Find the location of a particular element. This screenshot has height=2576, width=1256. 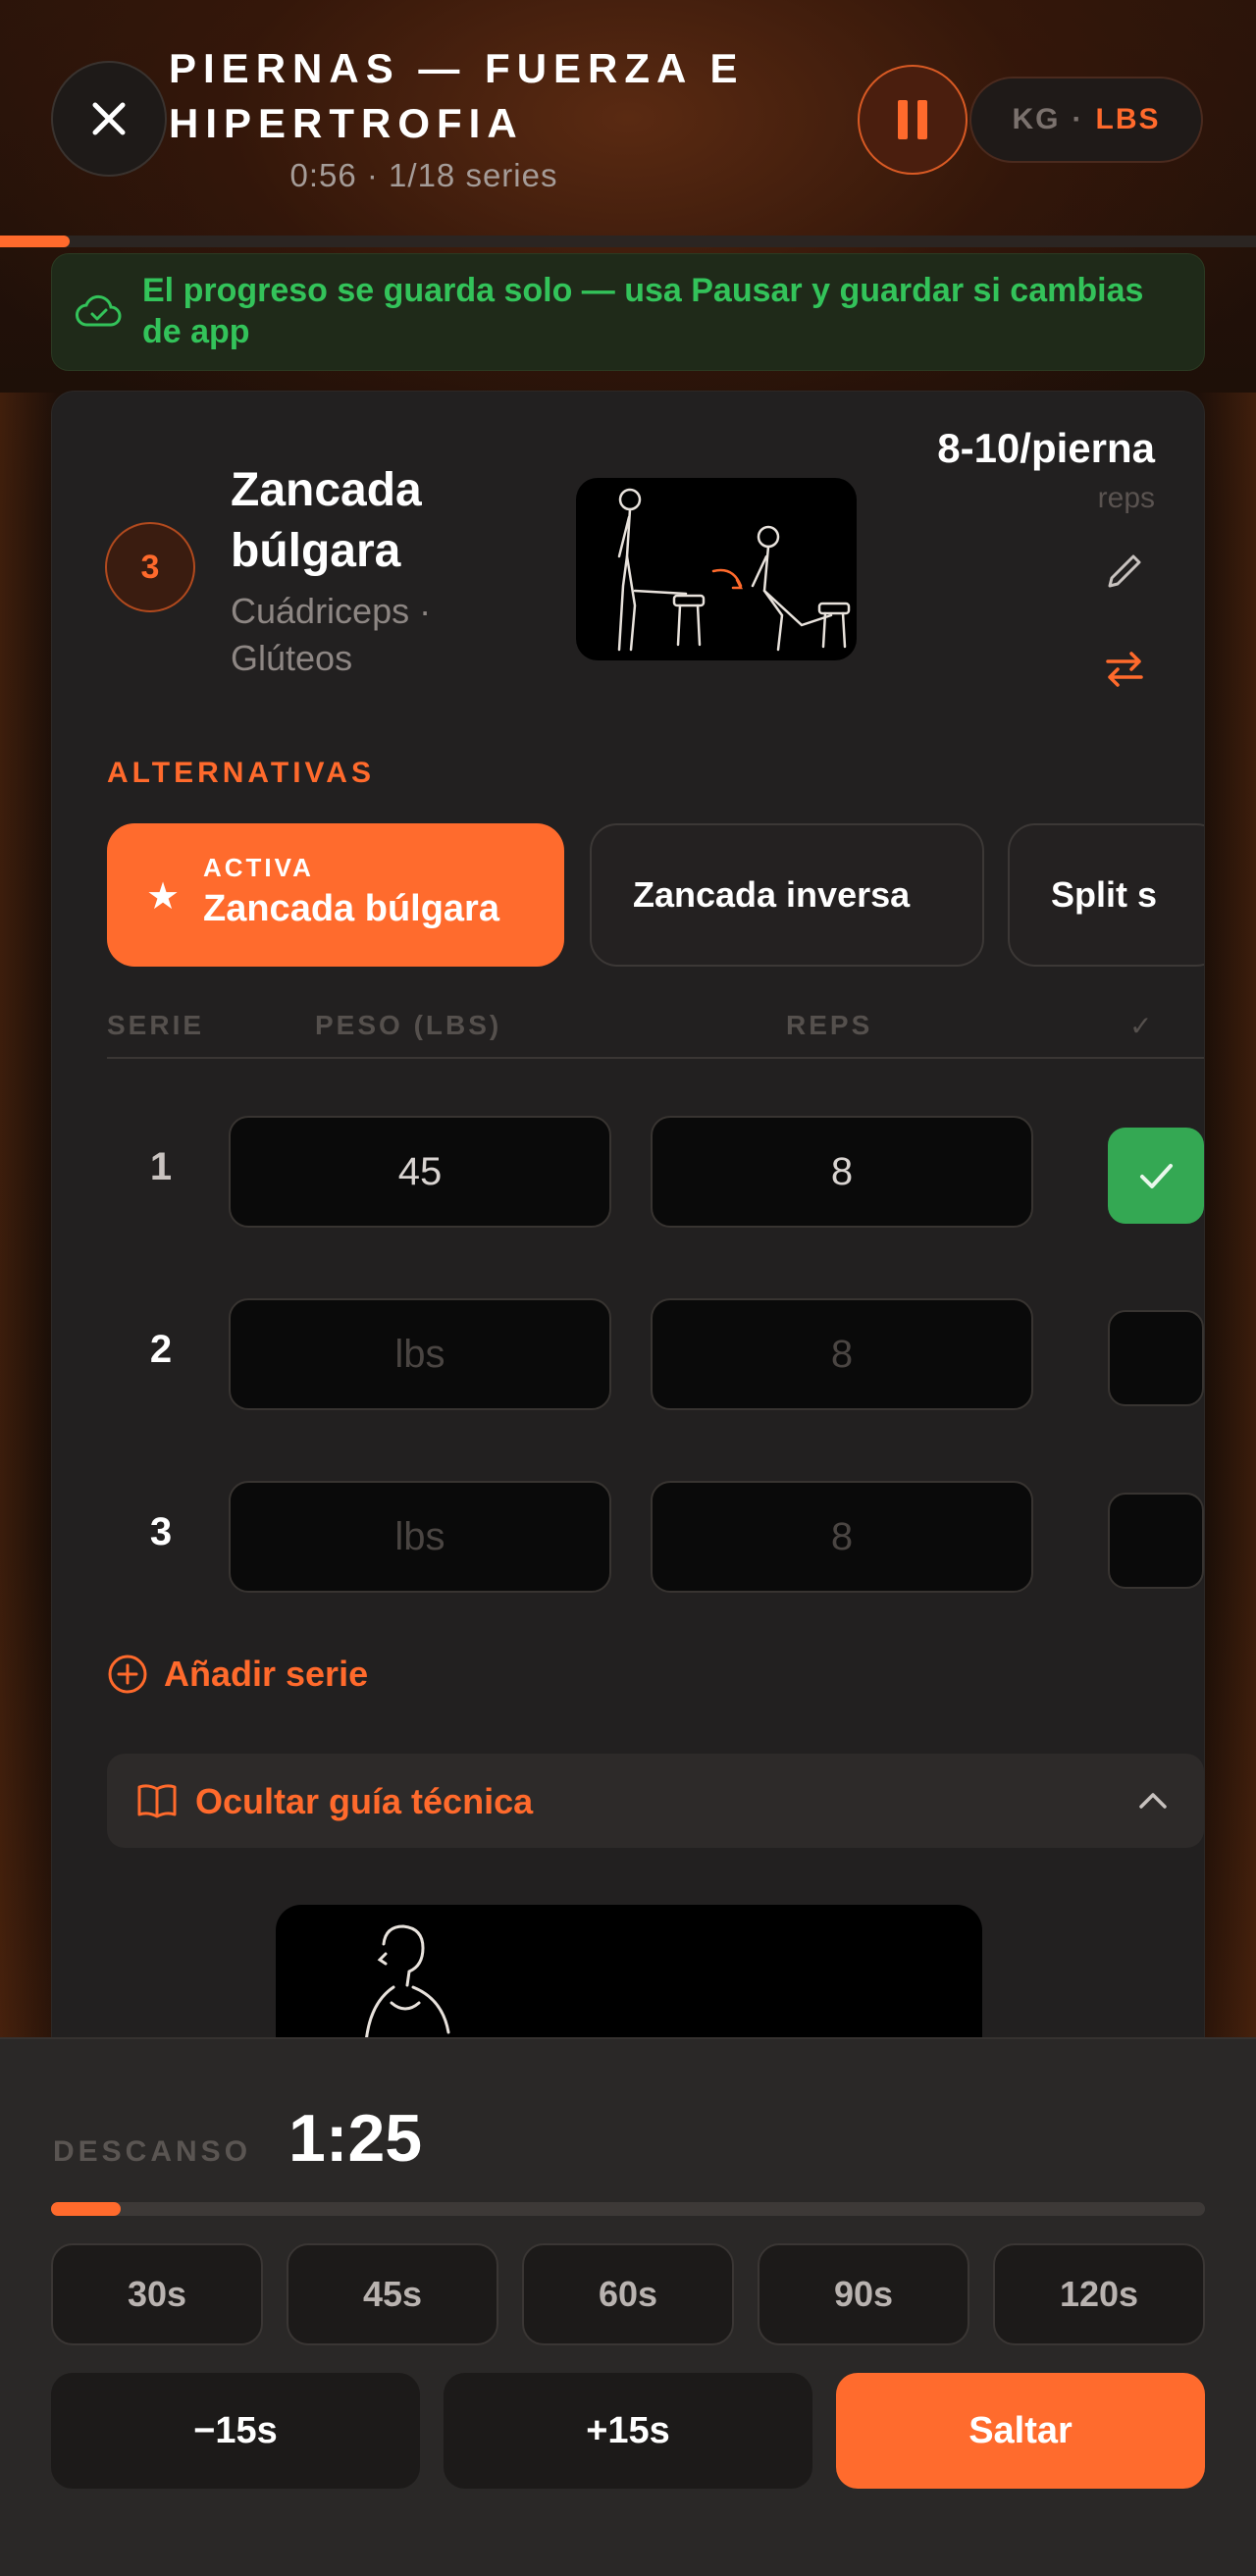

minus-15s-button: −15s is located at coordinates (235, 2431).